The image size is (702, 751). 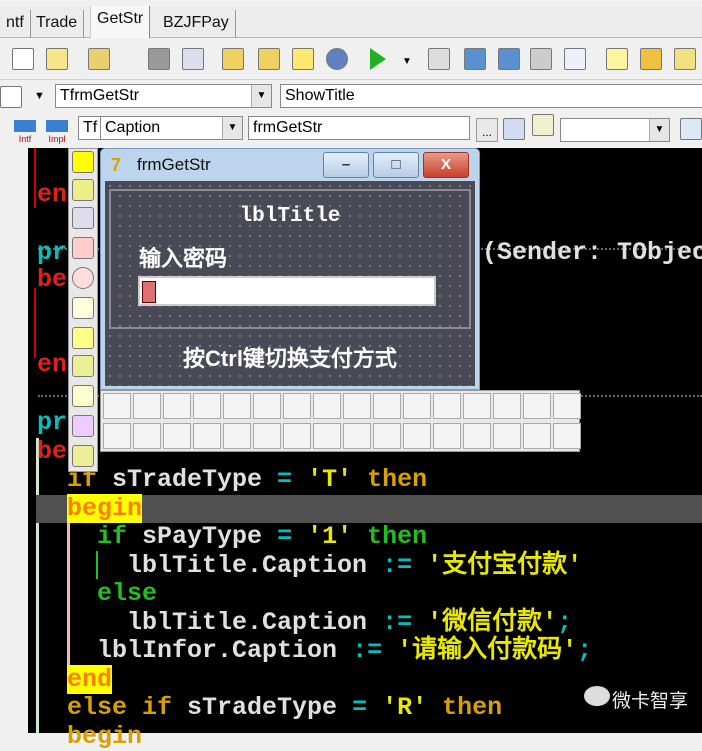 What do you see at coordinates (407, 61) in the screenshot?
I see `run-dropdown-icon: ▼` at bounding box center [407, 61].